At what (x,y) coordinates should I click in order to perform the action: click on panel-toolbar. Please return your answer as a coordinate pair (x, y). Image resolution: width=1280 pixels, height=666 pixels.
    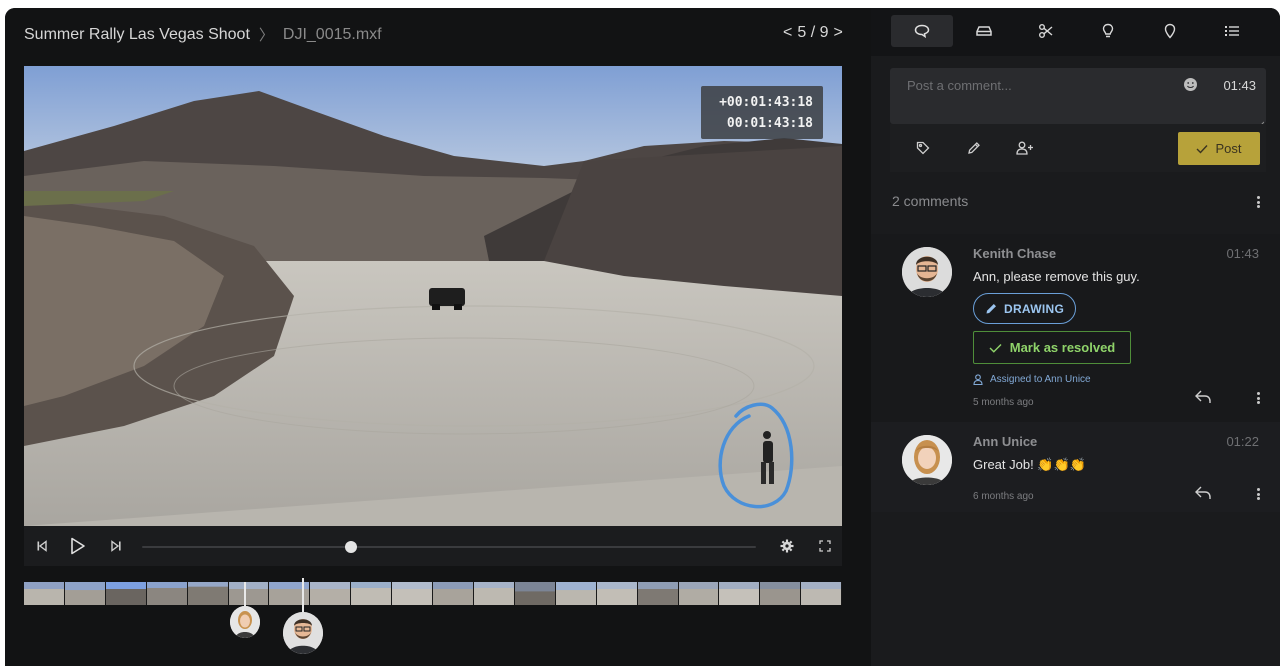
    Looking at the image, I should click on (1075, 32).